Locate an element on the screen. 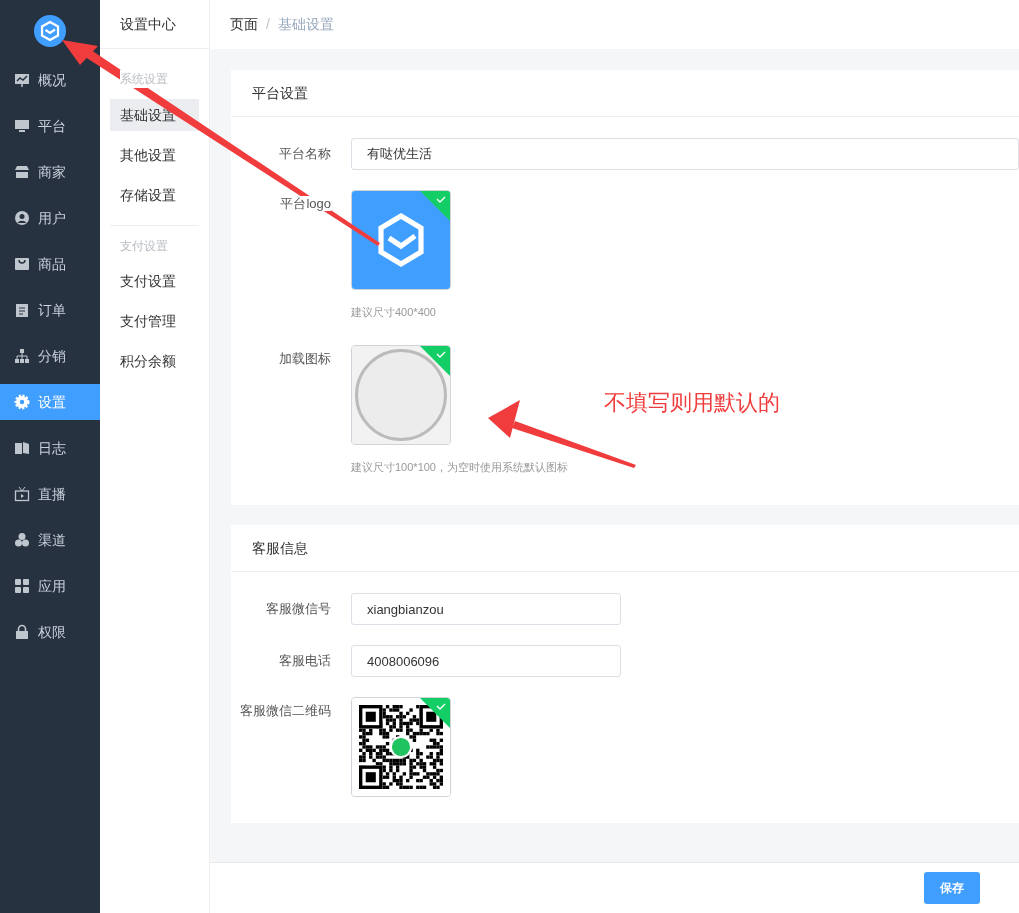 This screenshot has width=1019, height=913. tv-icon is located at coordinates (22, 494).